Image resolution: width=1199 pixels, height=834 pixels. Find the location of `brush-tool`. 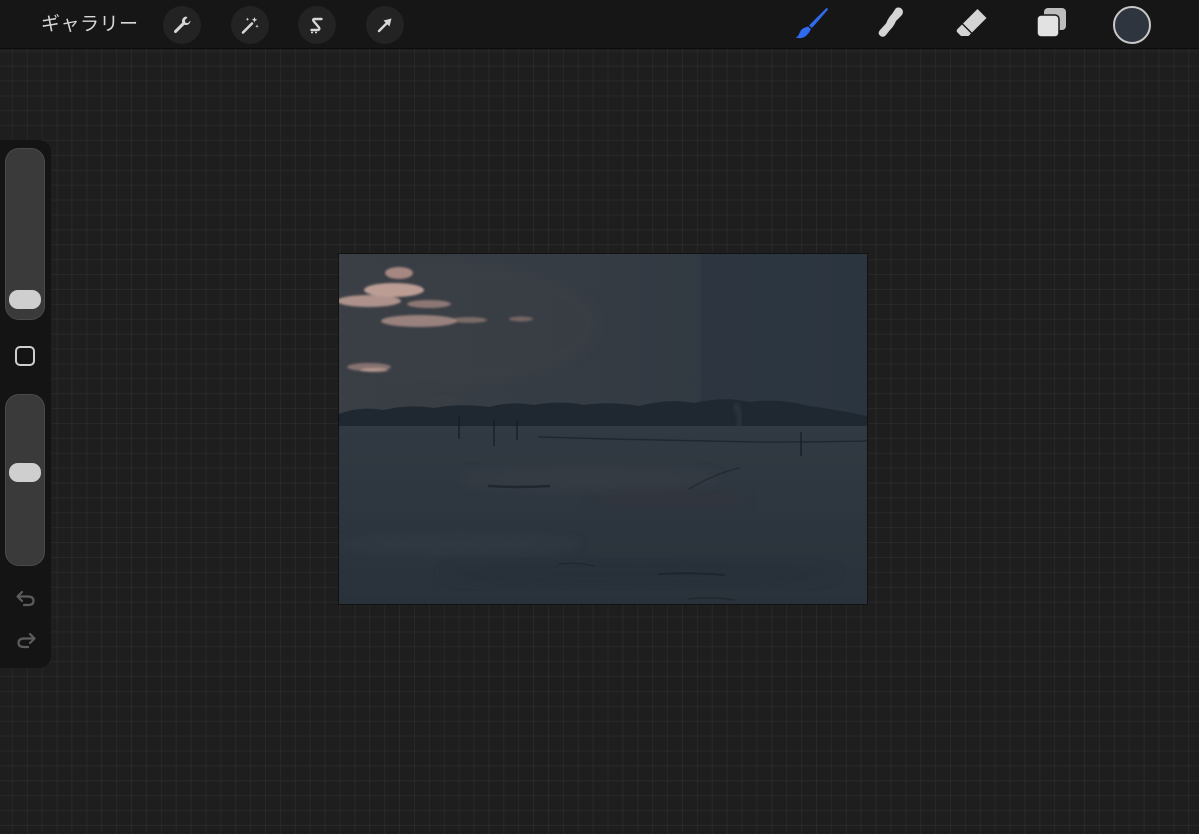

brush-tool is located at coordinates (812, 25).